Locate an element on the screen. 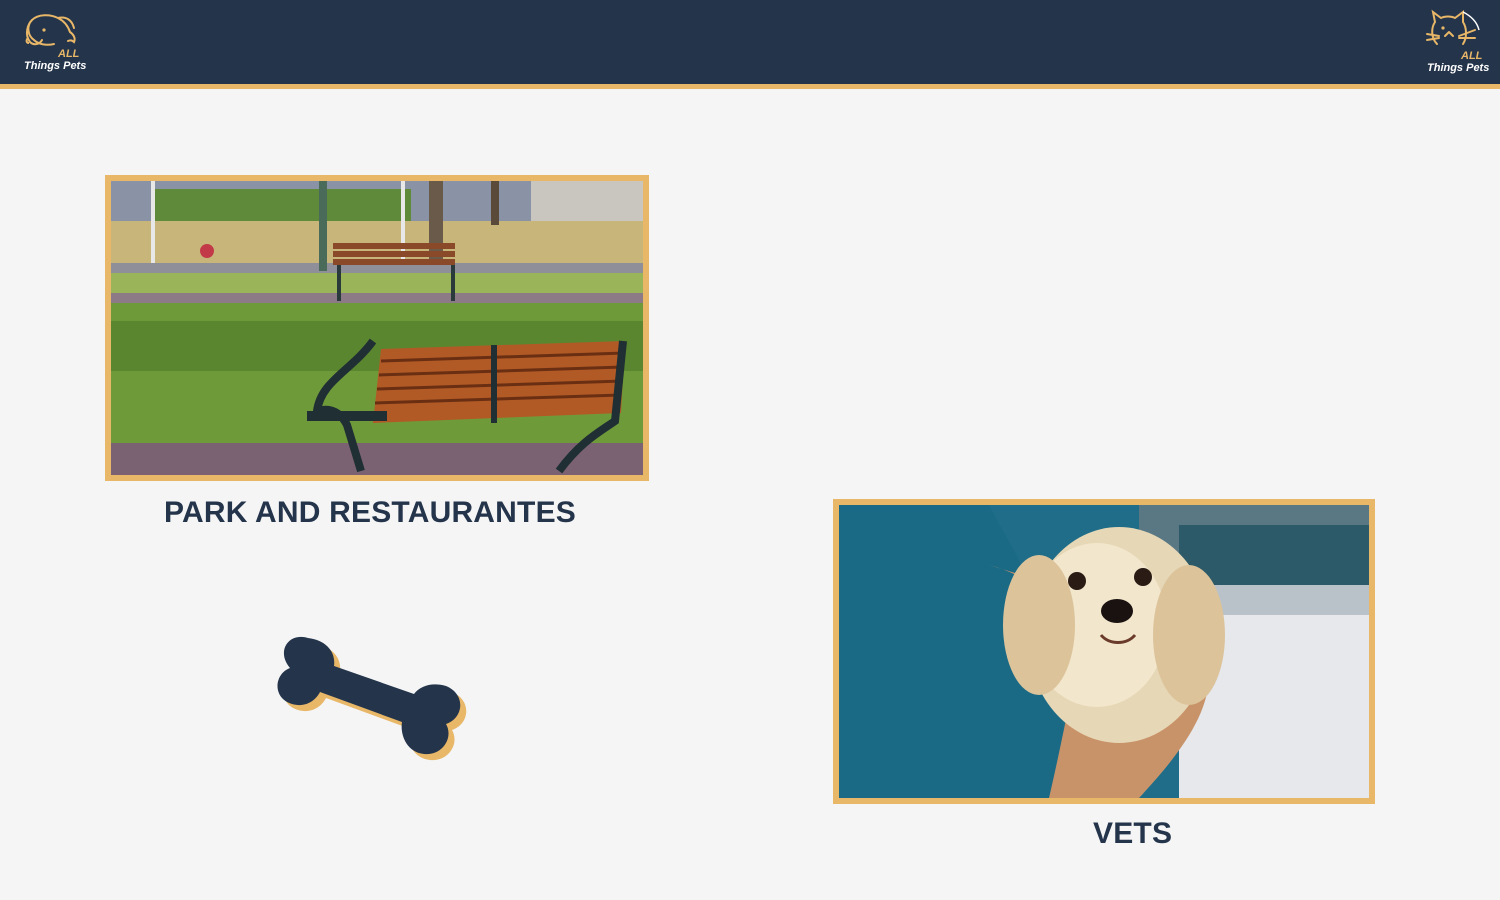 The height and width of the screenshot is (900, 1500). brand-logo-right: ALL Things Pets is located at coordinates (1456, 43).